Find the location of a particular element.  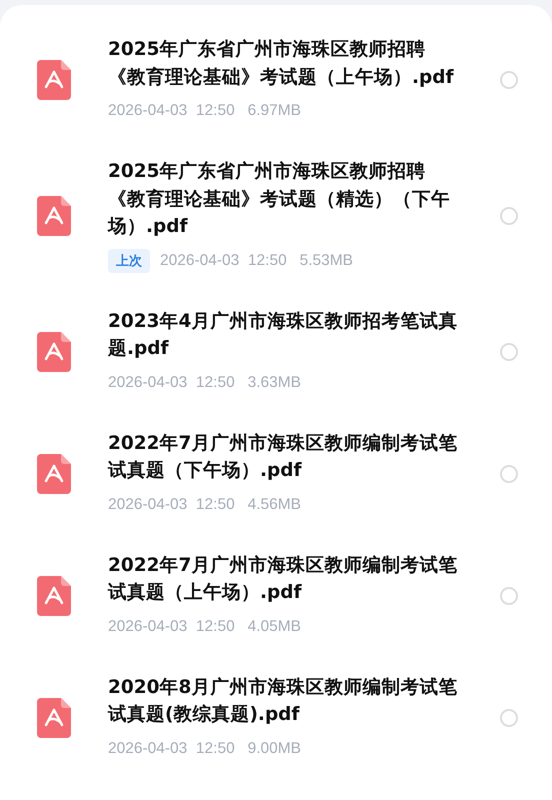

file-name: 2023年4月广州市海珠区教师招考笔试真题.pdf is located at coordinates (283, 335).